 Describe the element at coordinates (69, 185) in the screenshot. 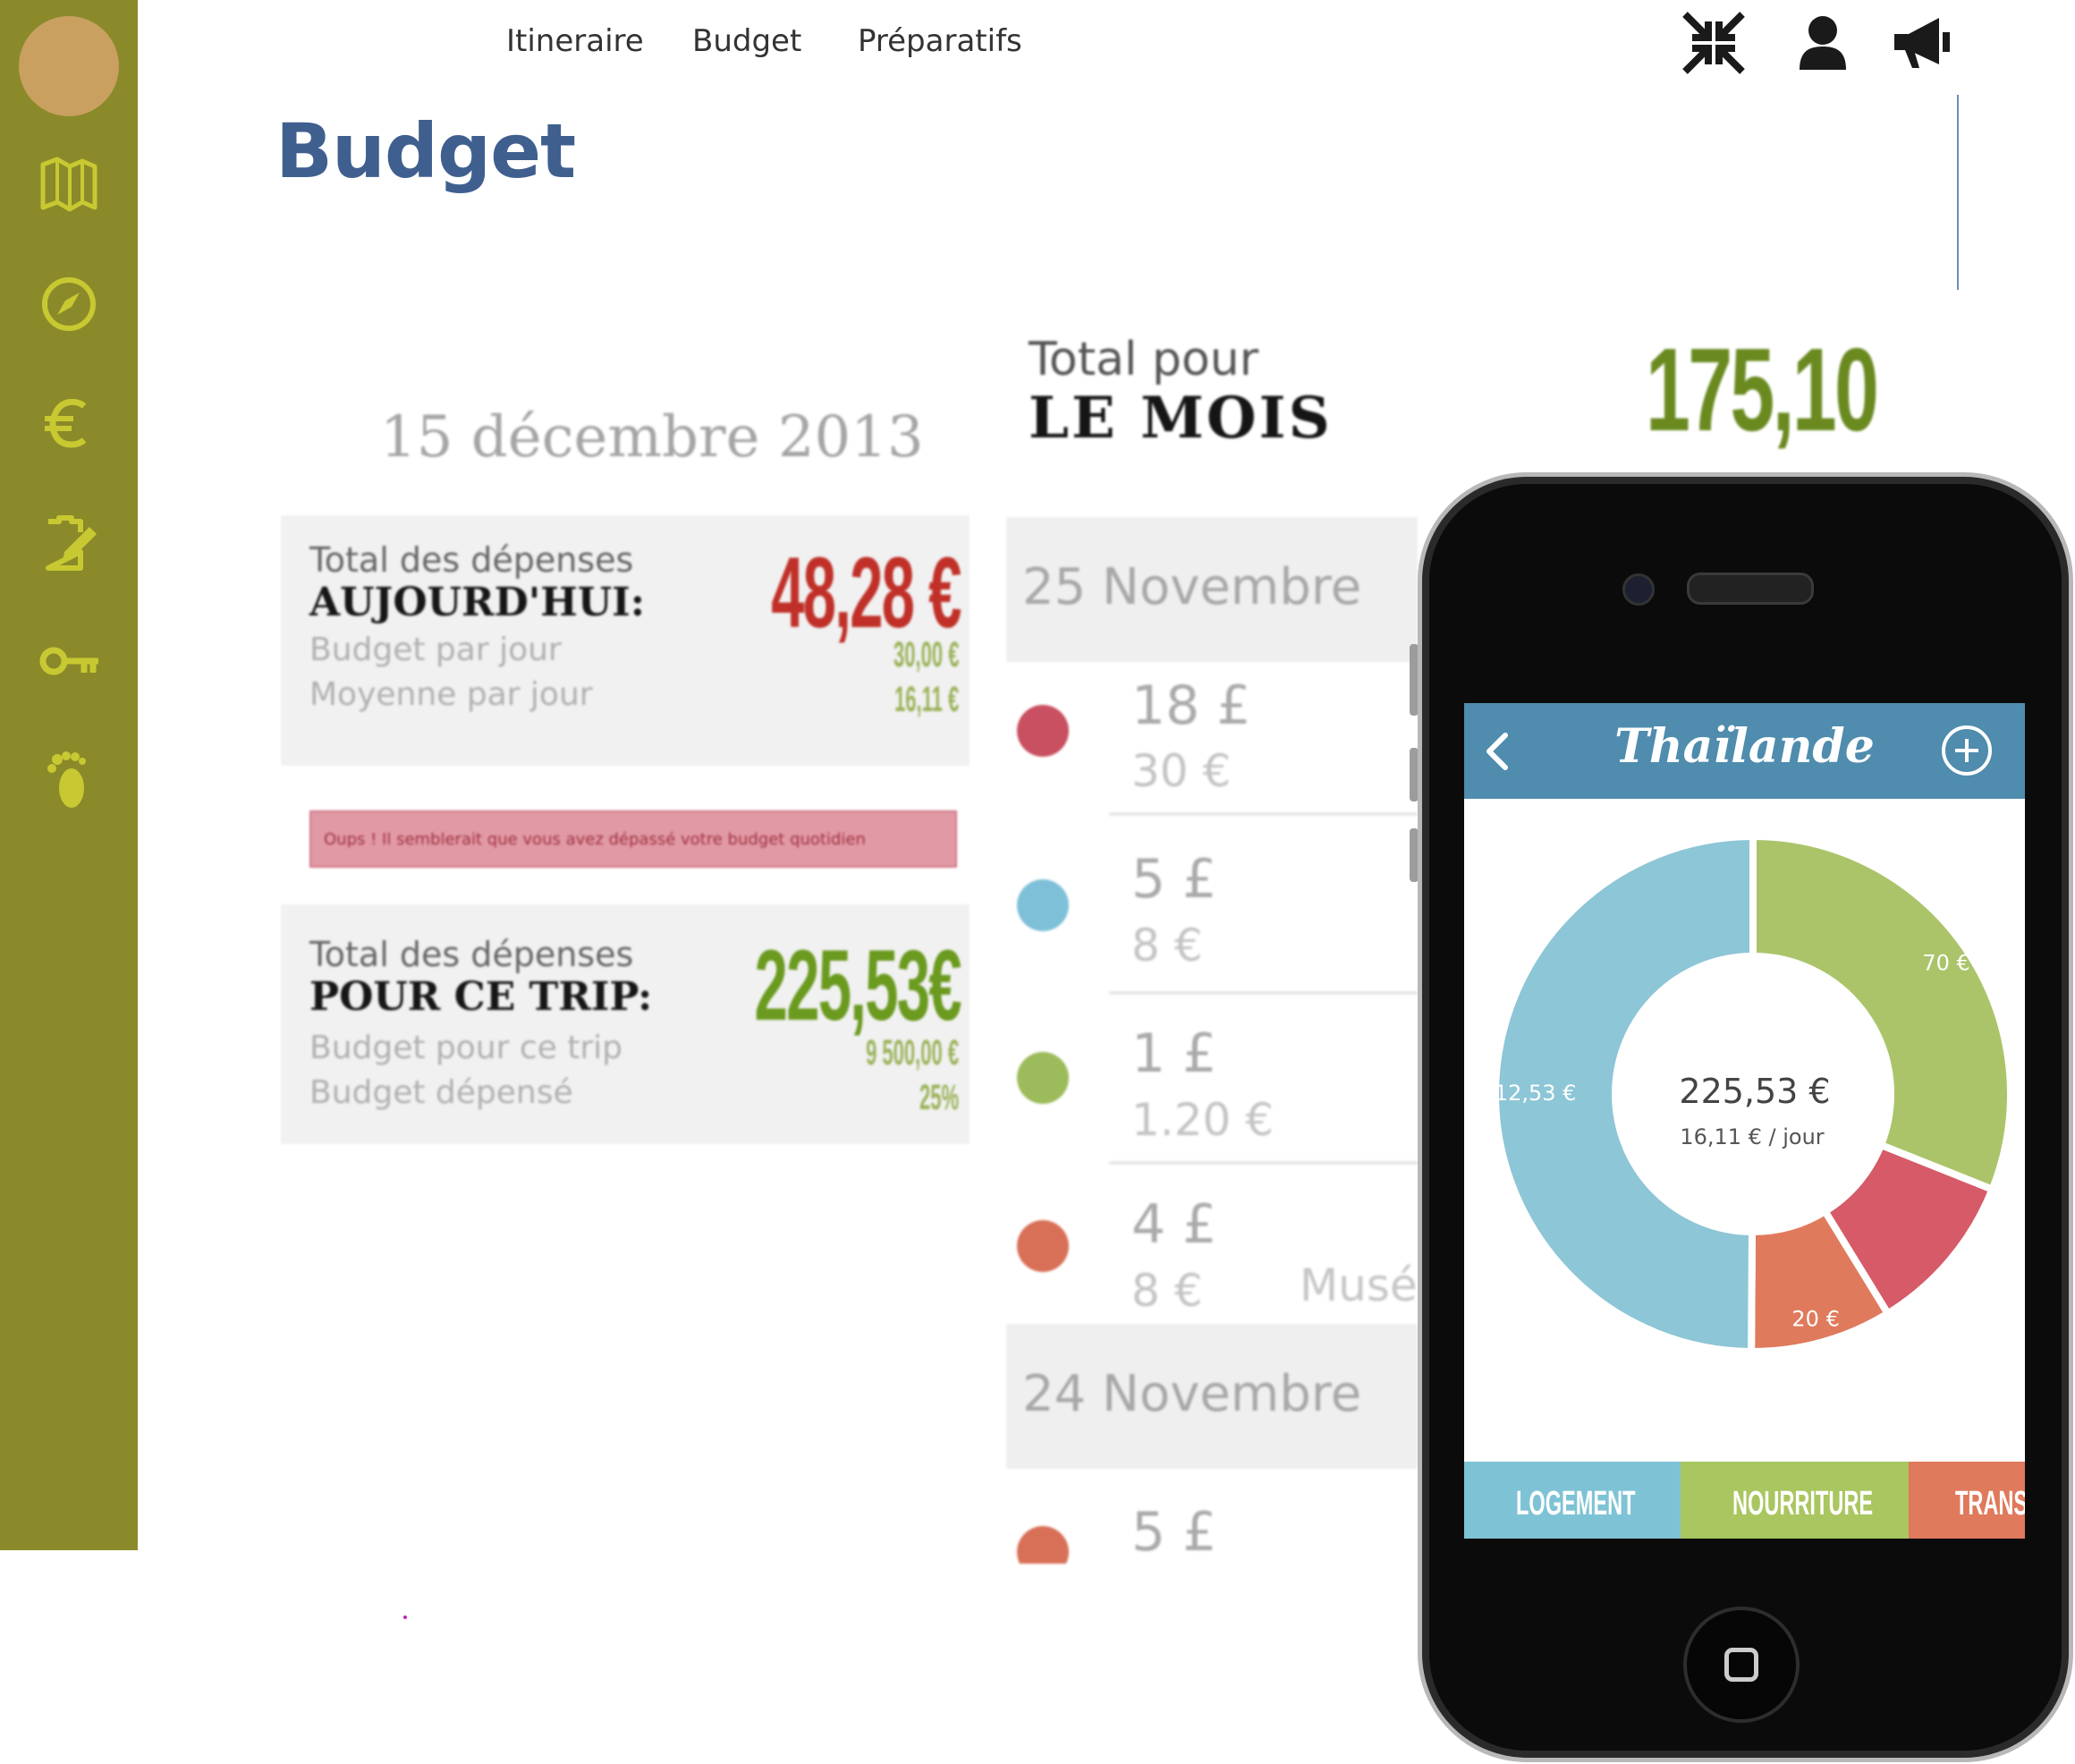

I see `map-icon` at that location.